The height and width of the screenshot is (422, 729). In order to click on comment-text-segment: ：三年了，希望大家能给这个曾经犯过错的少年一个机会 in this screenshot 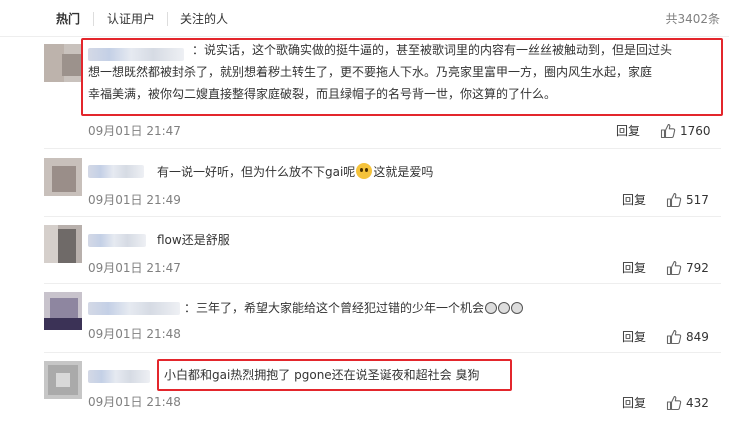, I will do `click(334, 308)`.